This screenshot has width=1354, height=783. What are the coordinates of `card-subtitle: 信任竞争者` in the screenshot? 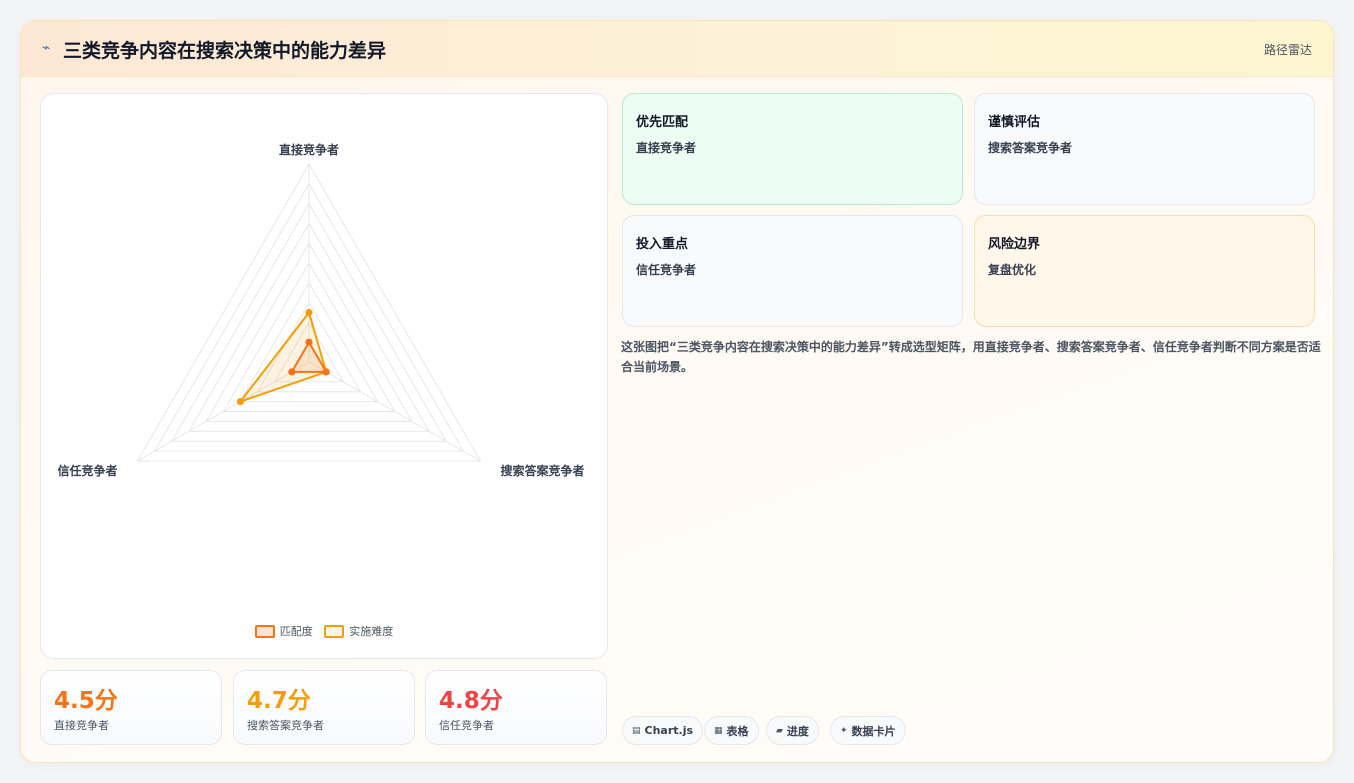 It's located at (666, 270).